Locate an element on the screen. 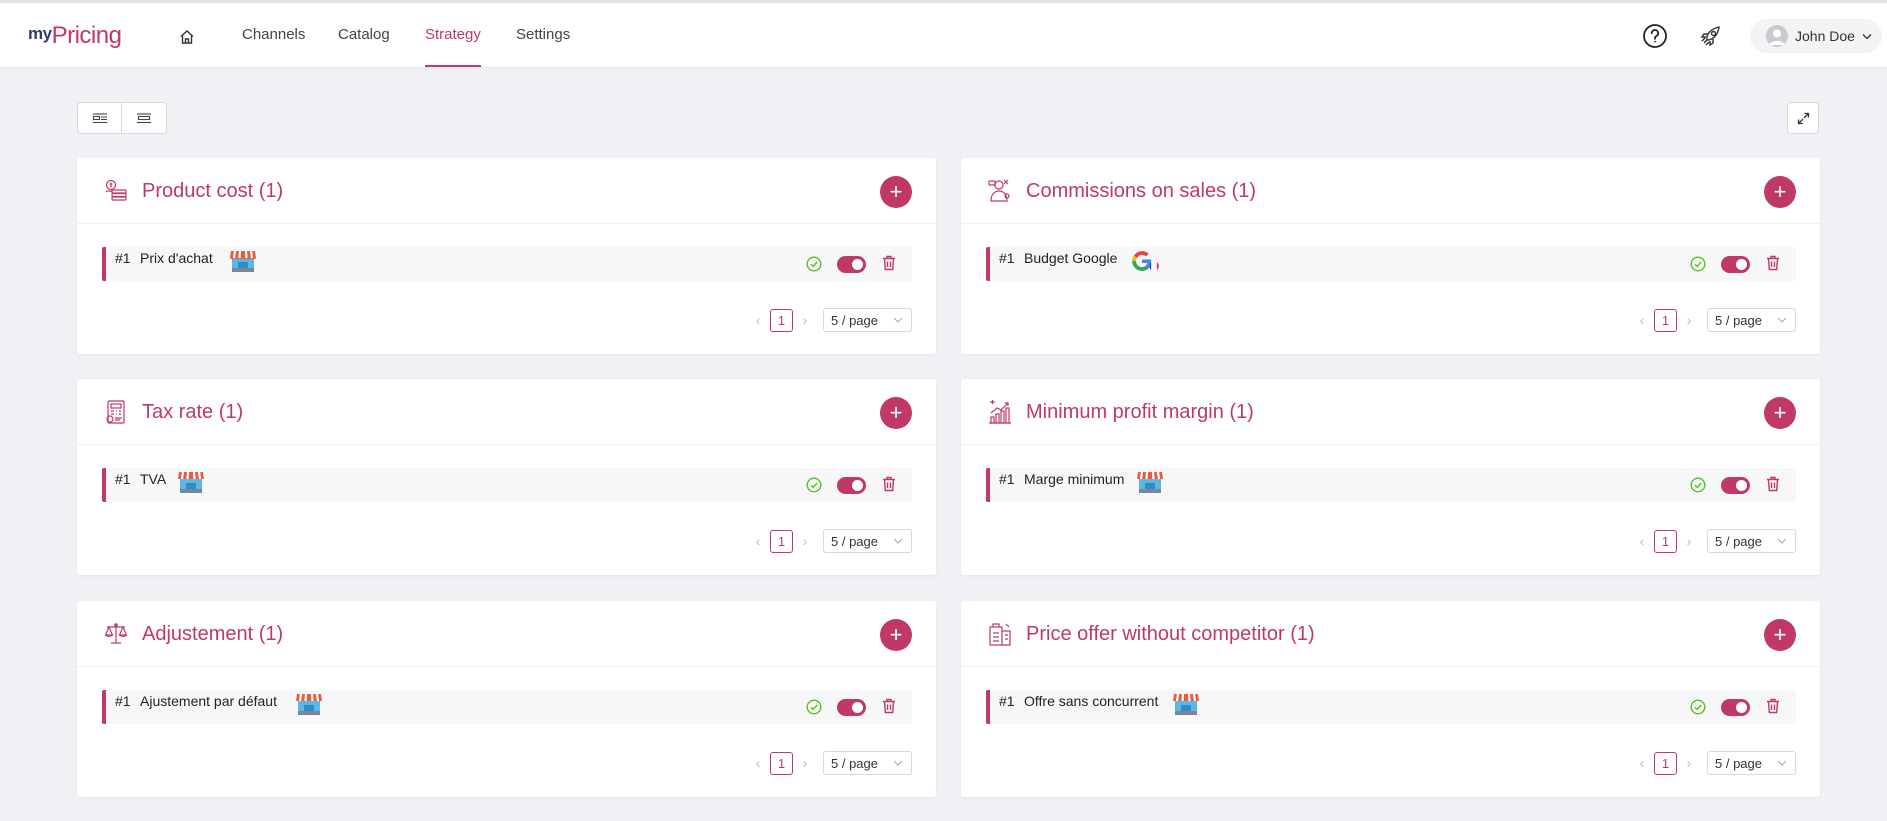 Image resolution: width=1887 pixels, height=821 pixels. two-column-view-button is located at coordinates (99, 118).